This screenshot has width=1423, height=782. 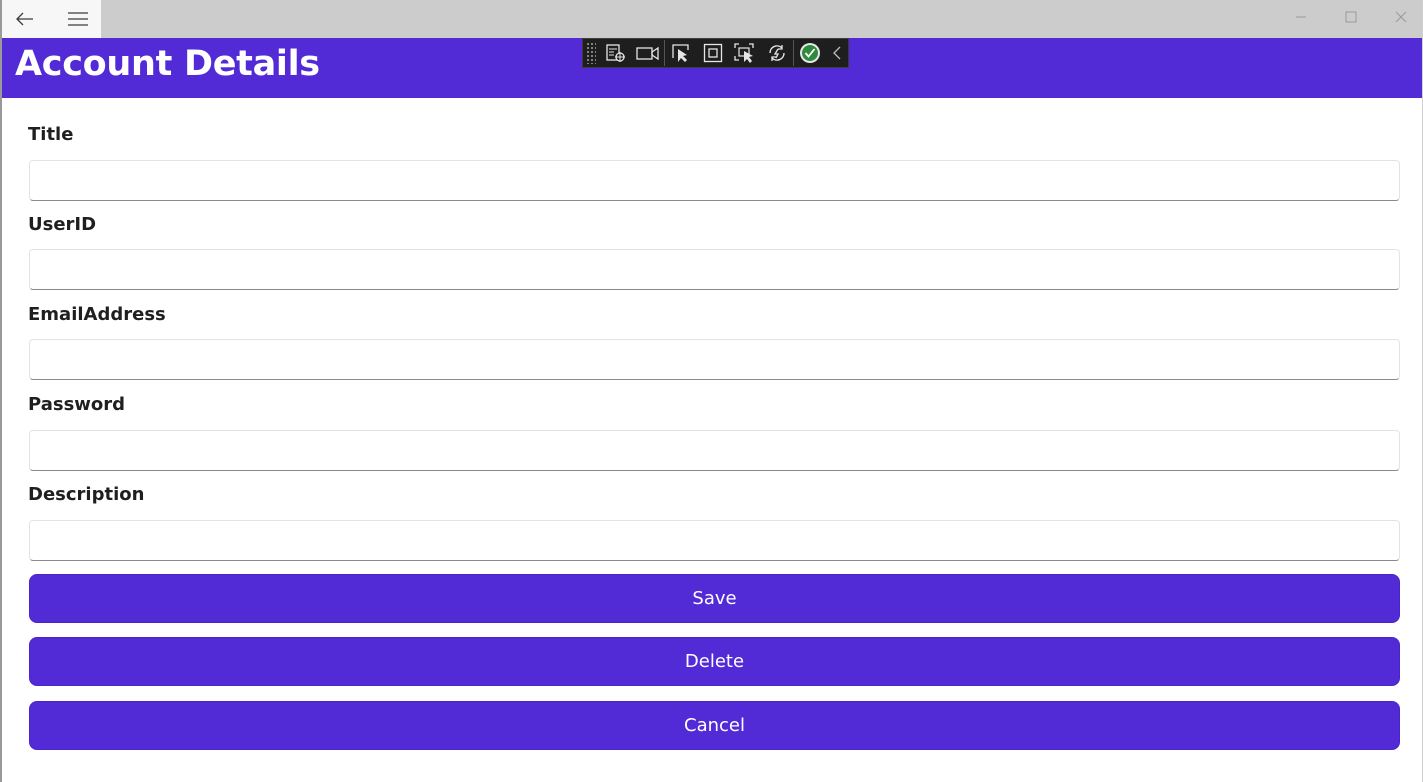 I want to click on arrow-left-icon, so click(x=24, y=19).